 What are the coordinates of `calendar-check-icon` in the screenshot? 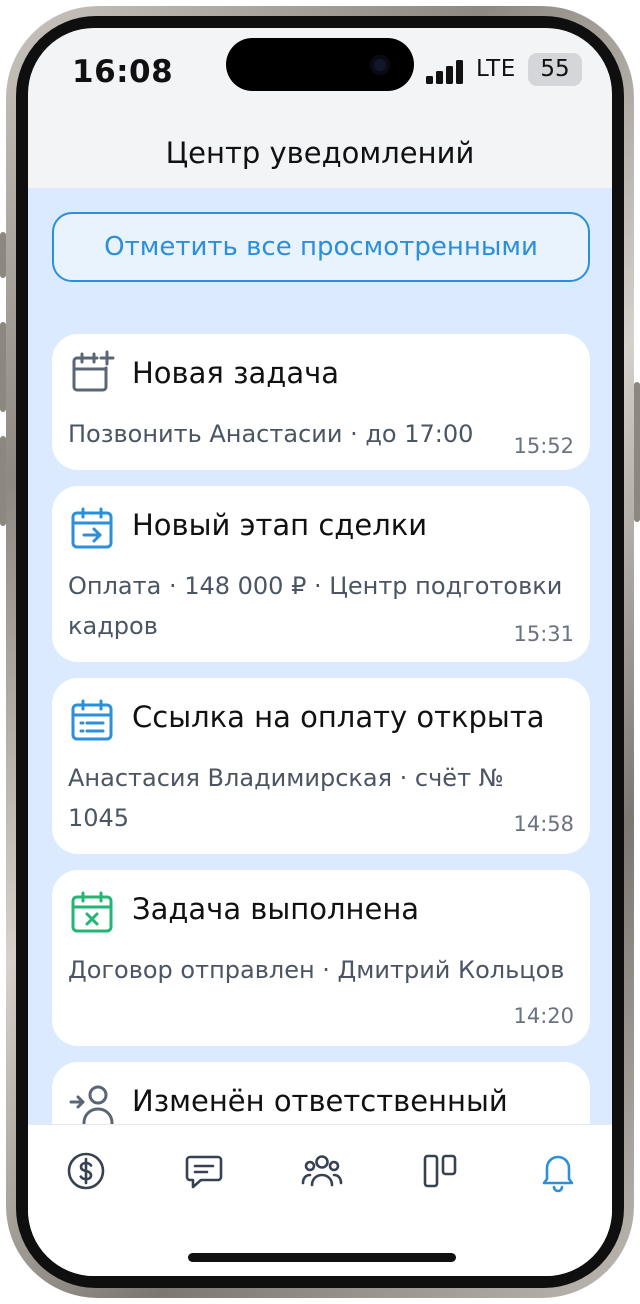 It's located at (92, 912).